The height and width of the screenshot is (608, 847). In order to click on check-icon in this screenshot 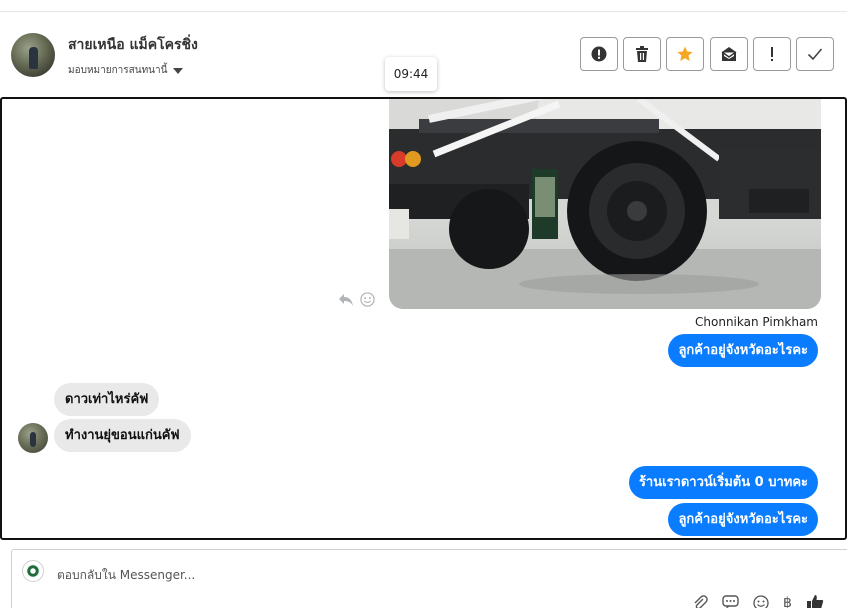, I will do `click(815, 54)`.